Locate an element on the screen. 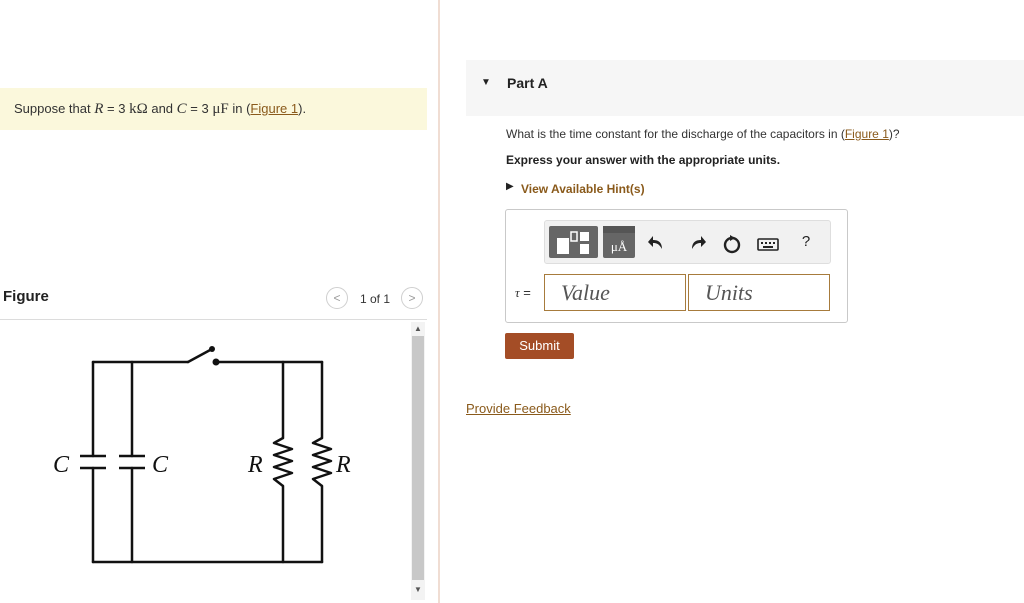 This screenshot has width=1024, height=603. problem-text: Suppose that is located at coordinates (54, 108).